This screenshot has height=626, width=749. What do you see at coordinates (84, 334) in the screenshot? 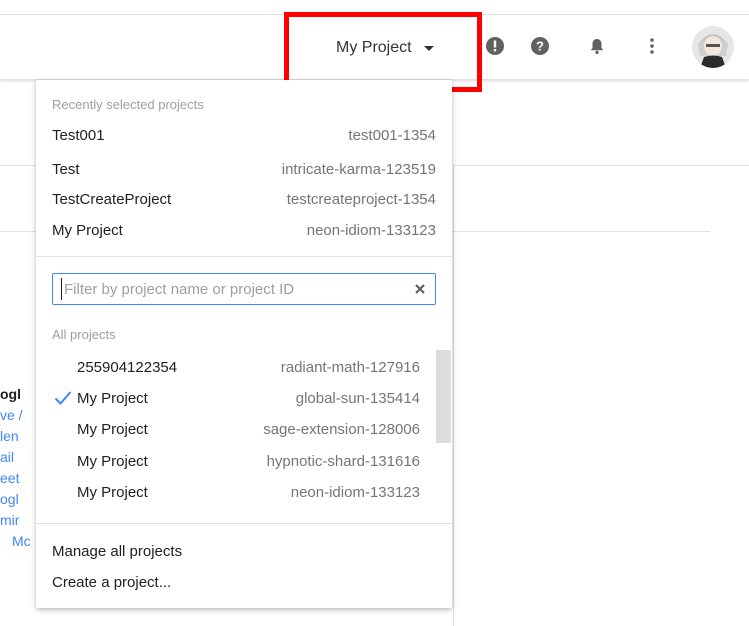
I see `all-projects-heading: All projects` at bounding box center [84, 334].